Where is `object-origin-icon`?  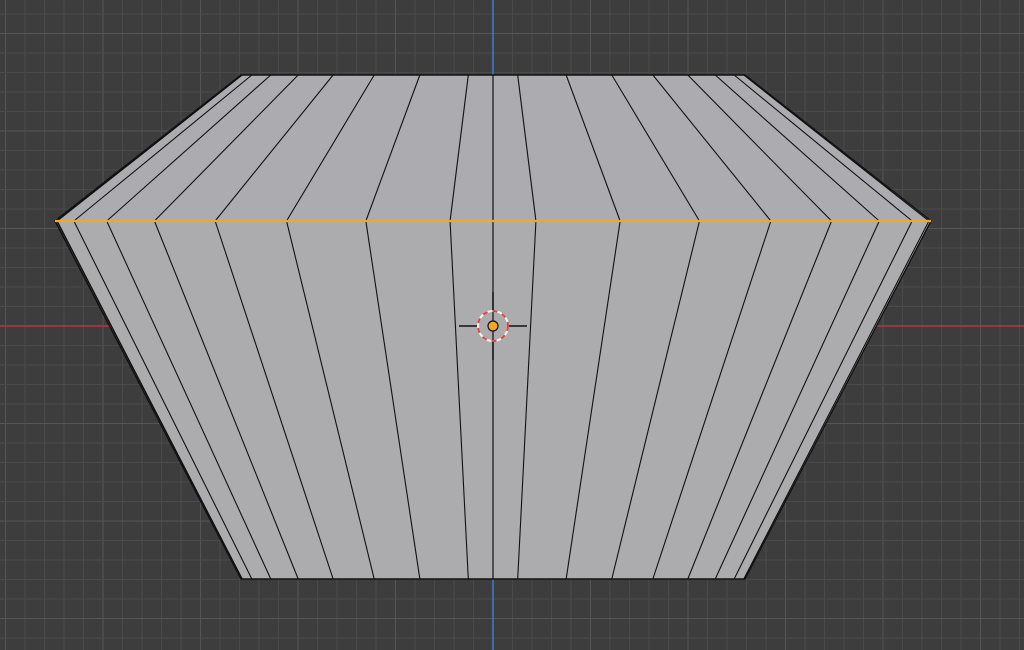 object-origin-icon is located at coordinates (493, 326).